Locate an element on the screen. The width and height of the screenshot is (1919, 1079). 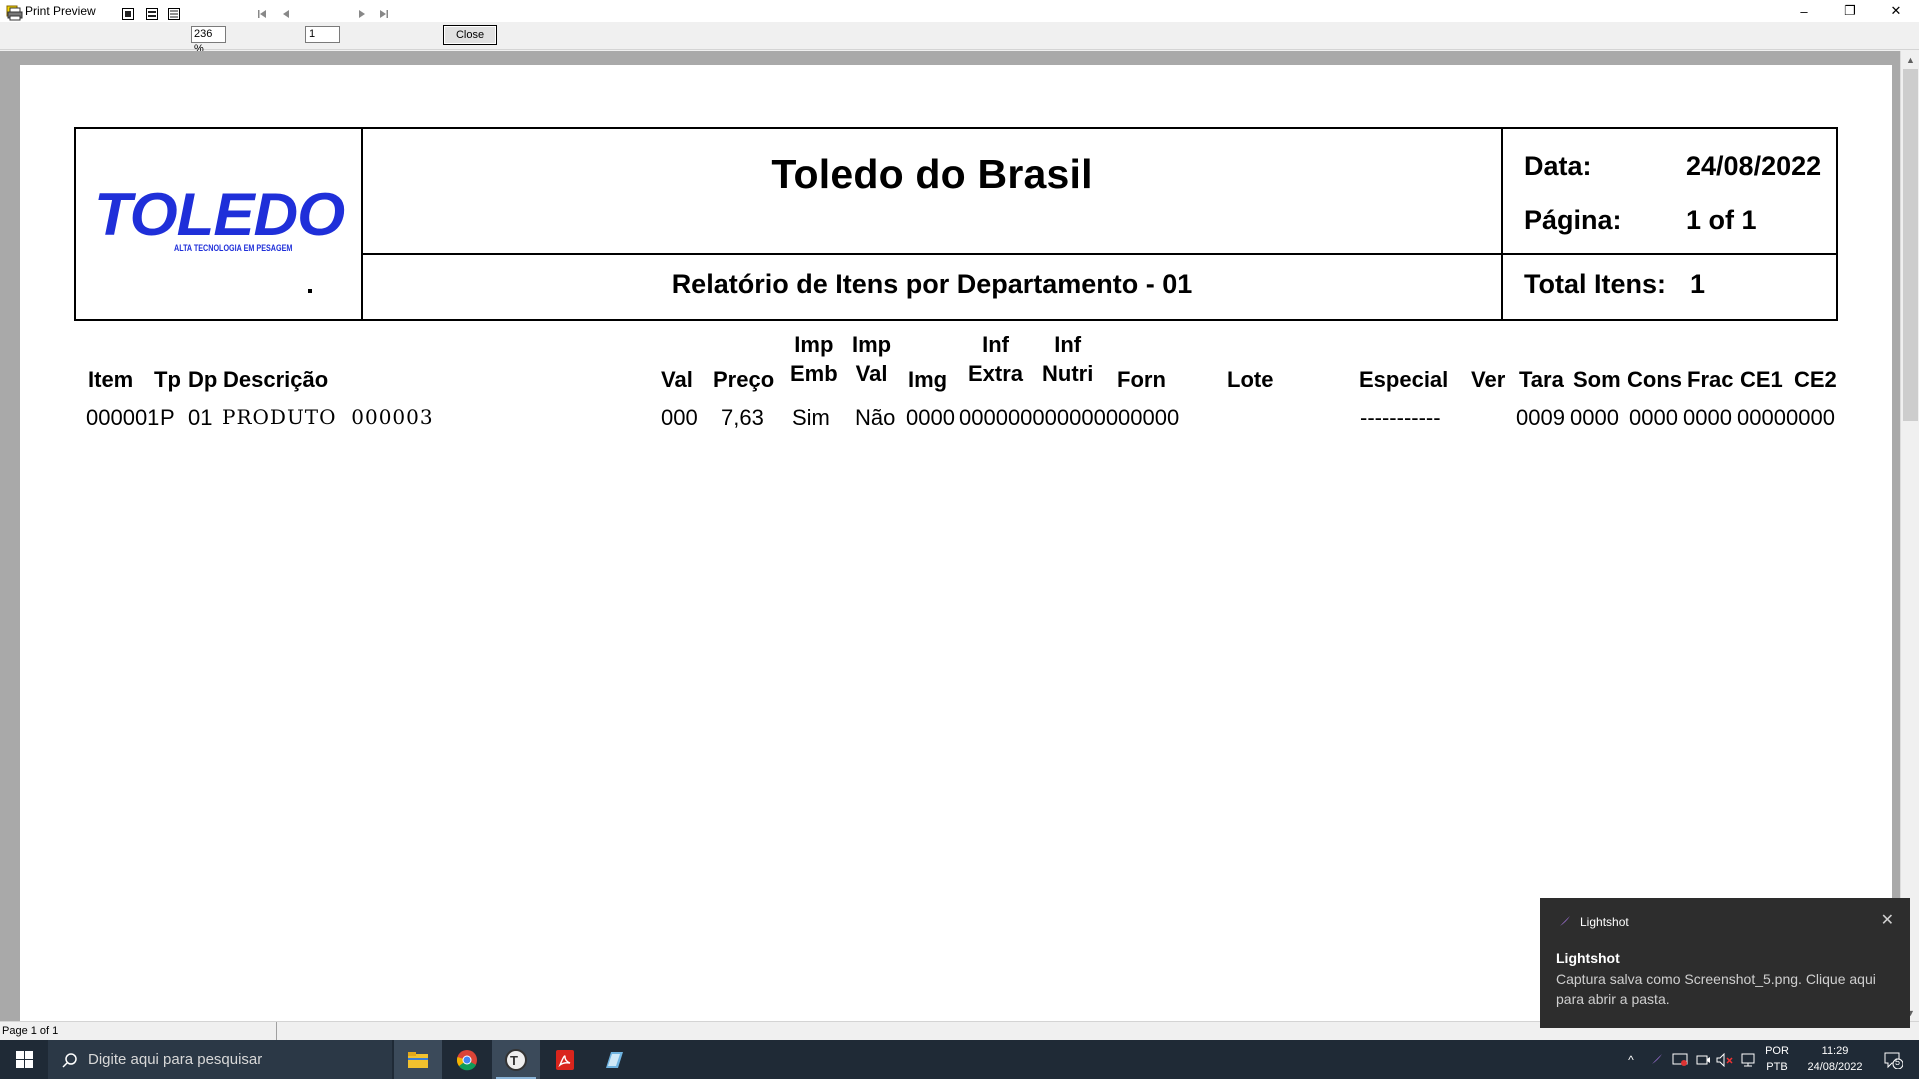
col-val: Val is located at coordinates (677, 379).